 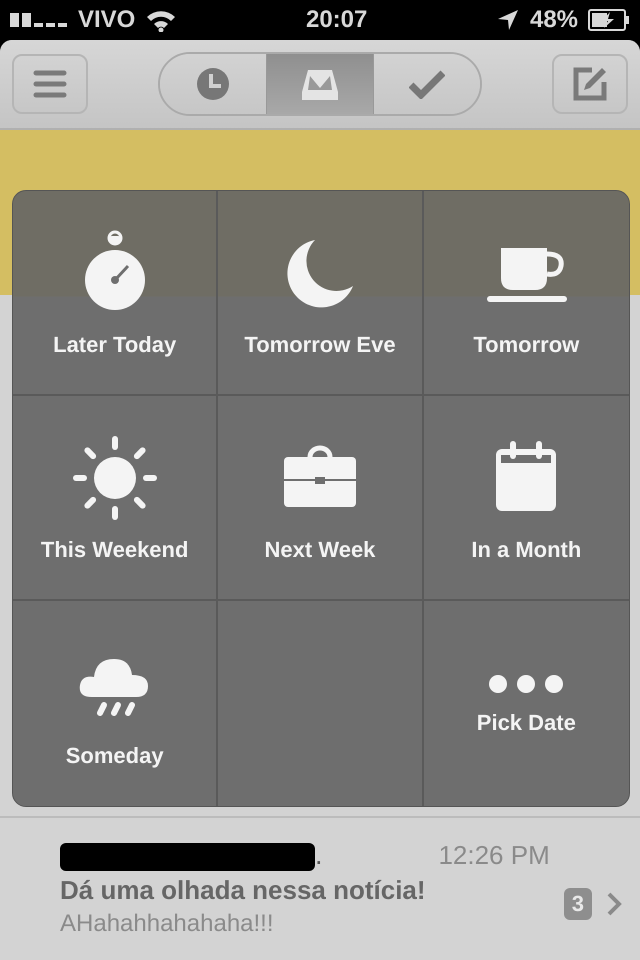 What do you see at coordinates (243, 890) in the screenshot?
I see `message-subject: Dá uma olhada nessa notícia!` at bounding box center [243, 890].